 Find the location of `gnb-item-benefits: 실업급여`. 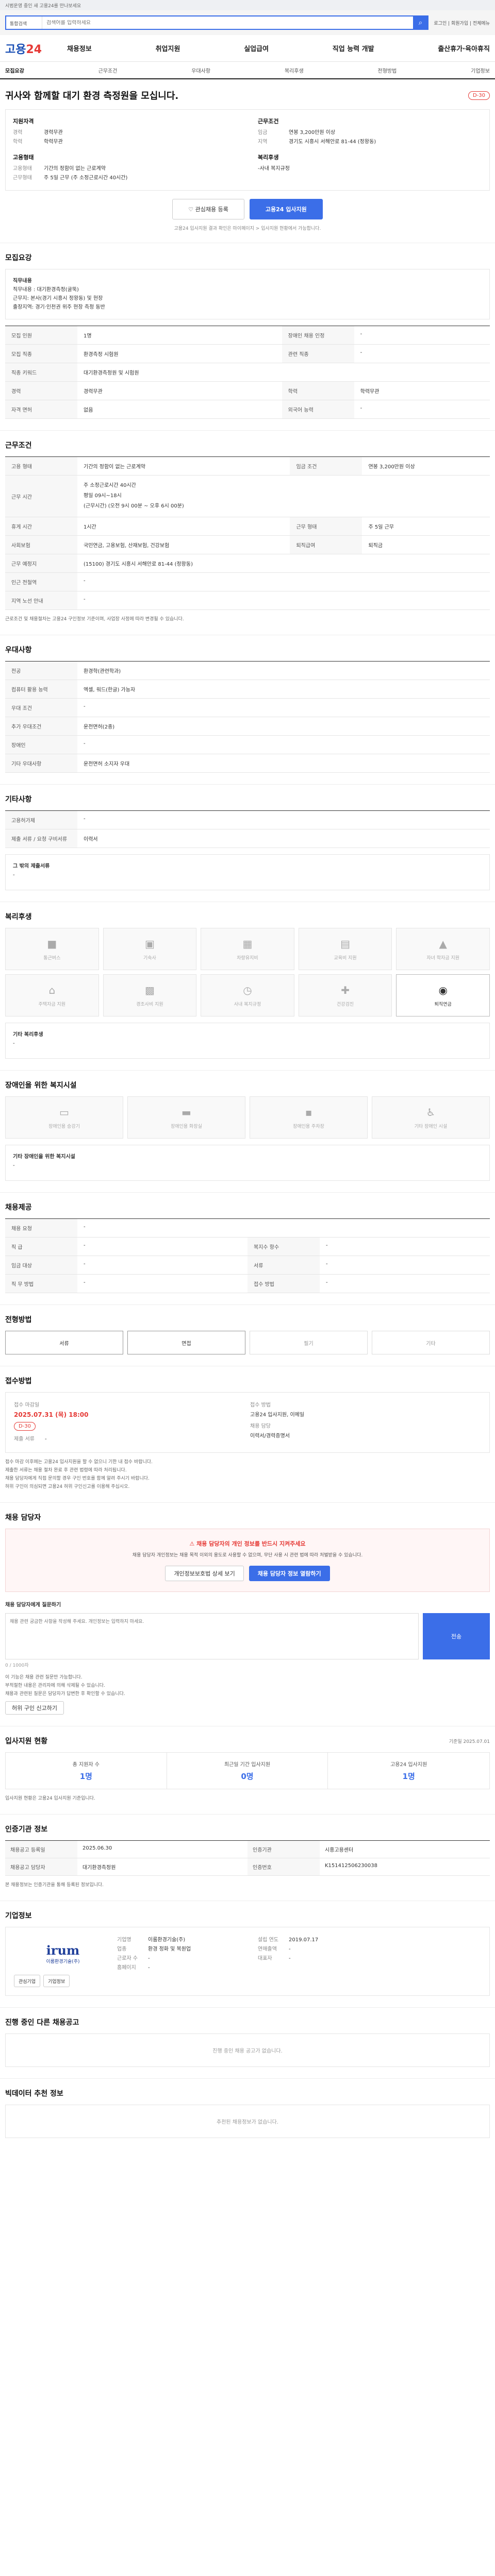

gnb-item-benefits: 실업급여 is located at coordinates (256, 48).